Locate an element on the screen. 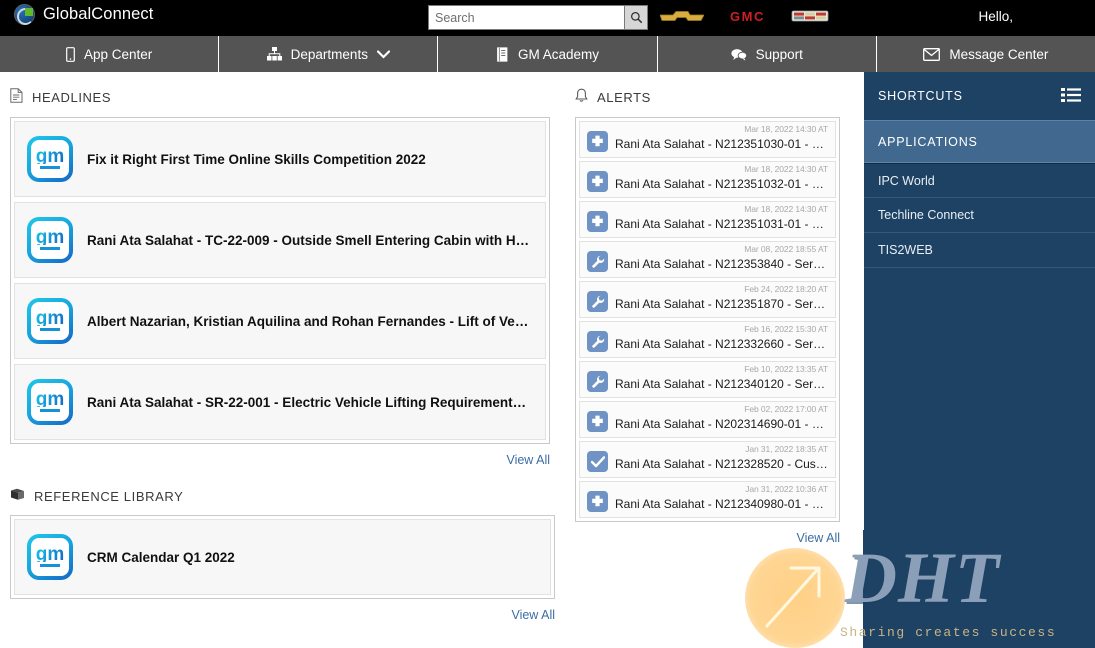  org-chart-icon is located at coordinates (274, 54).